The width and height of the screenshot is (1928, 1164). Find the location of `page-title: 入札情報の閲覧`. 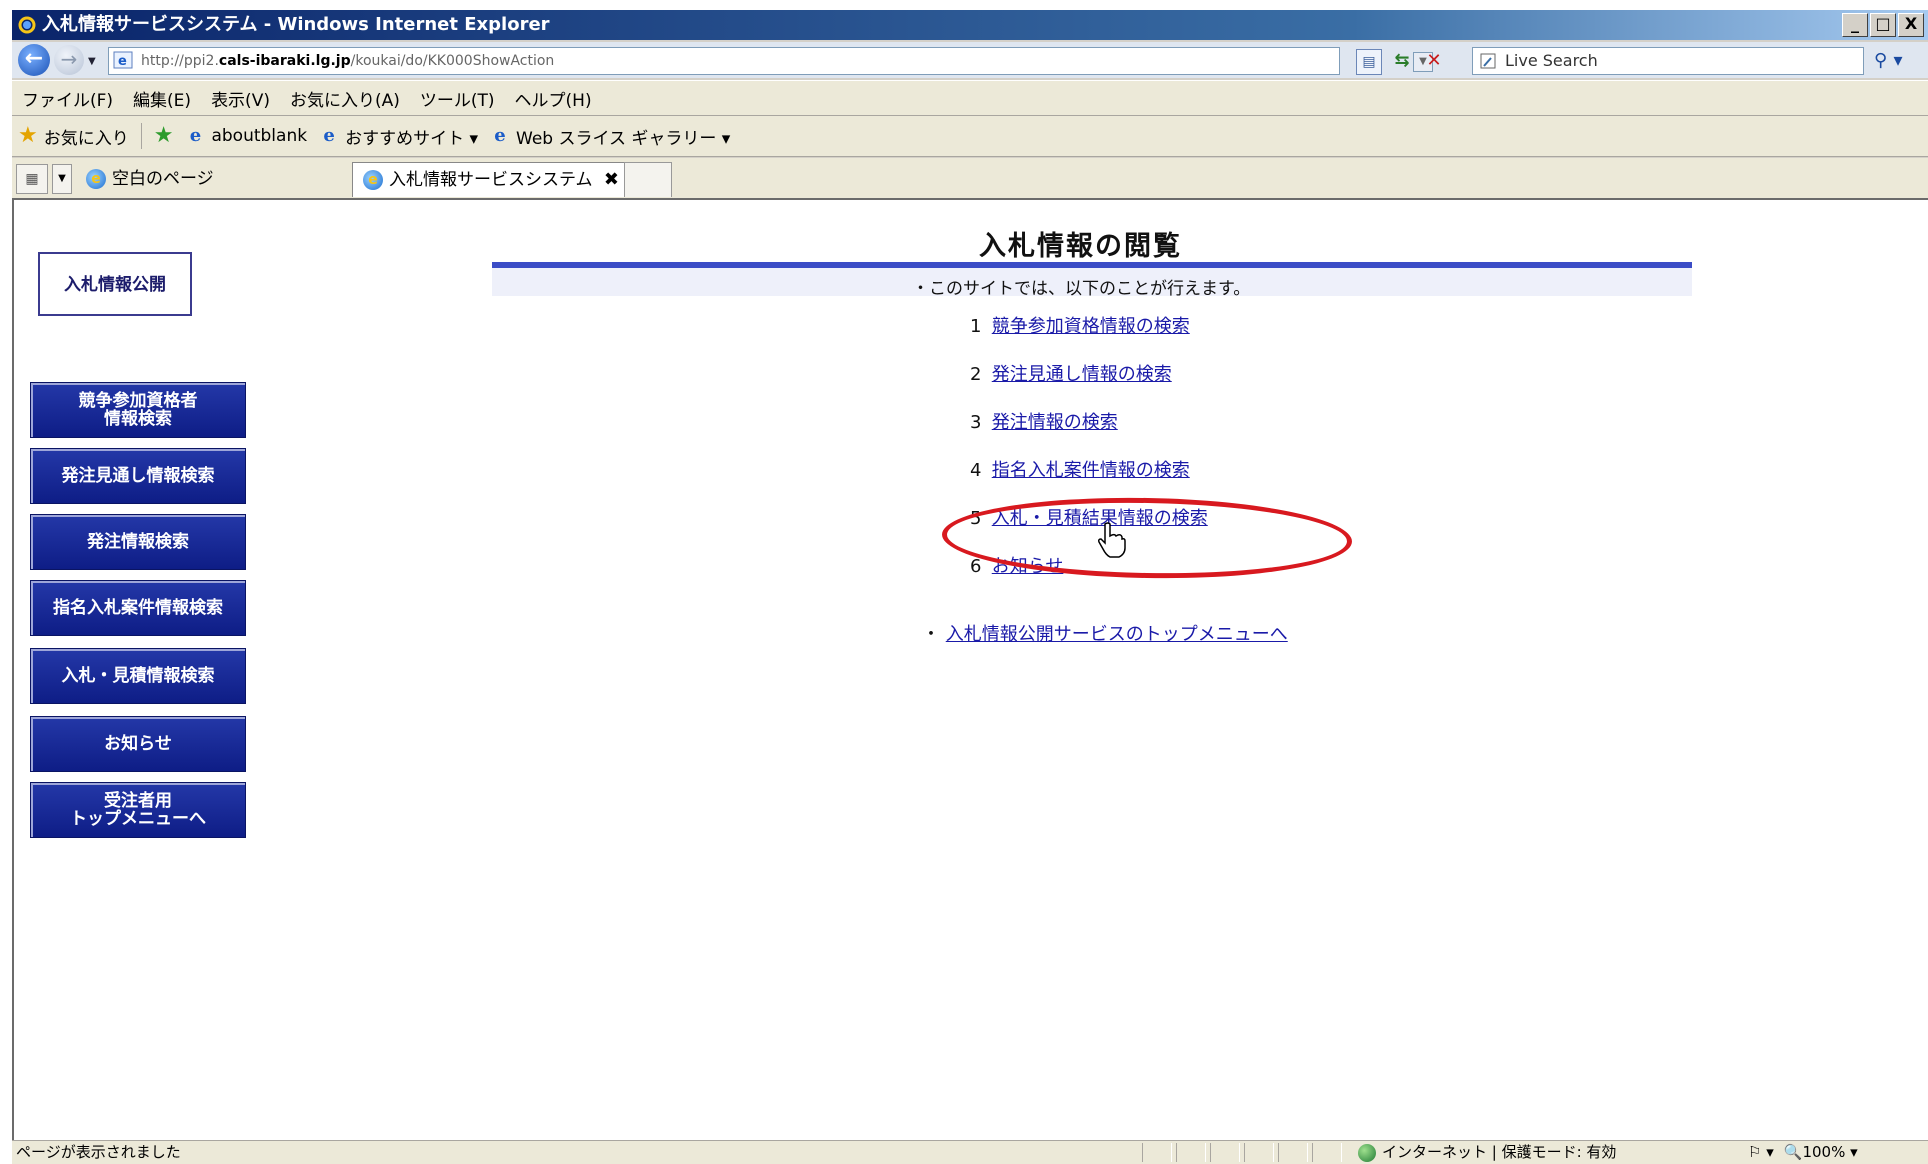

page-title: 入札情報の閲覧 is located at coordinates (1080, 246).